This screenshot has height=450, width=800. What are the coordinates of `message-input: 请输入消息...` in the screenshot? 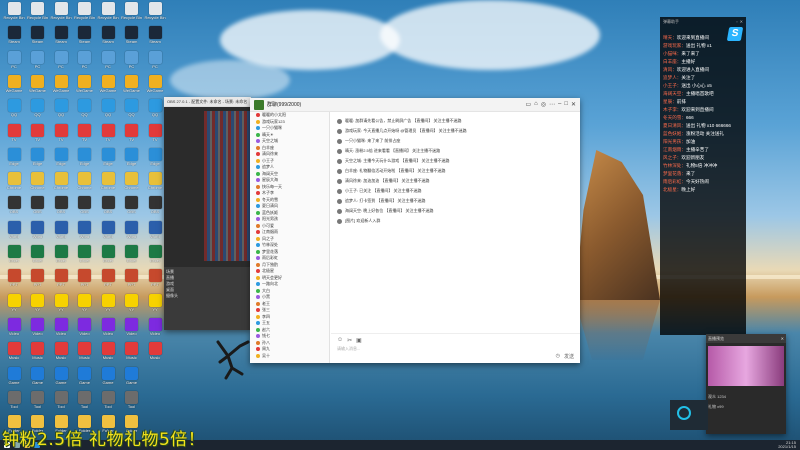 It's located at (455, 349).